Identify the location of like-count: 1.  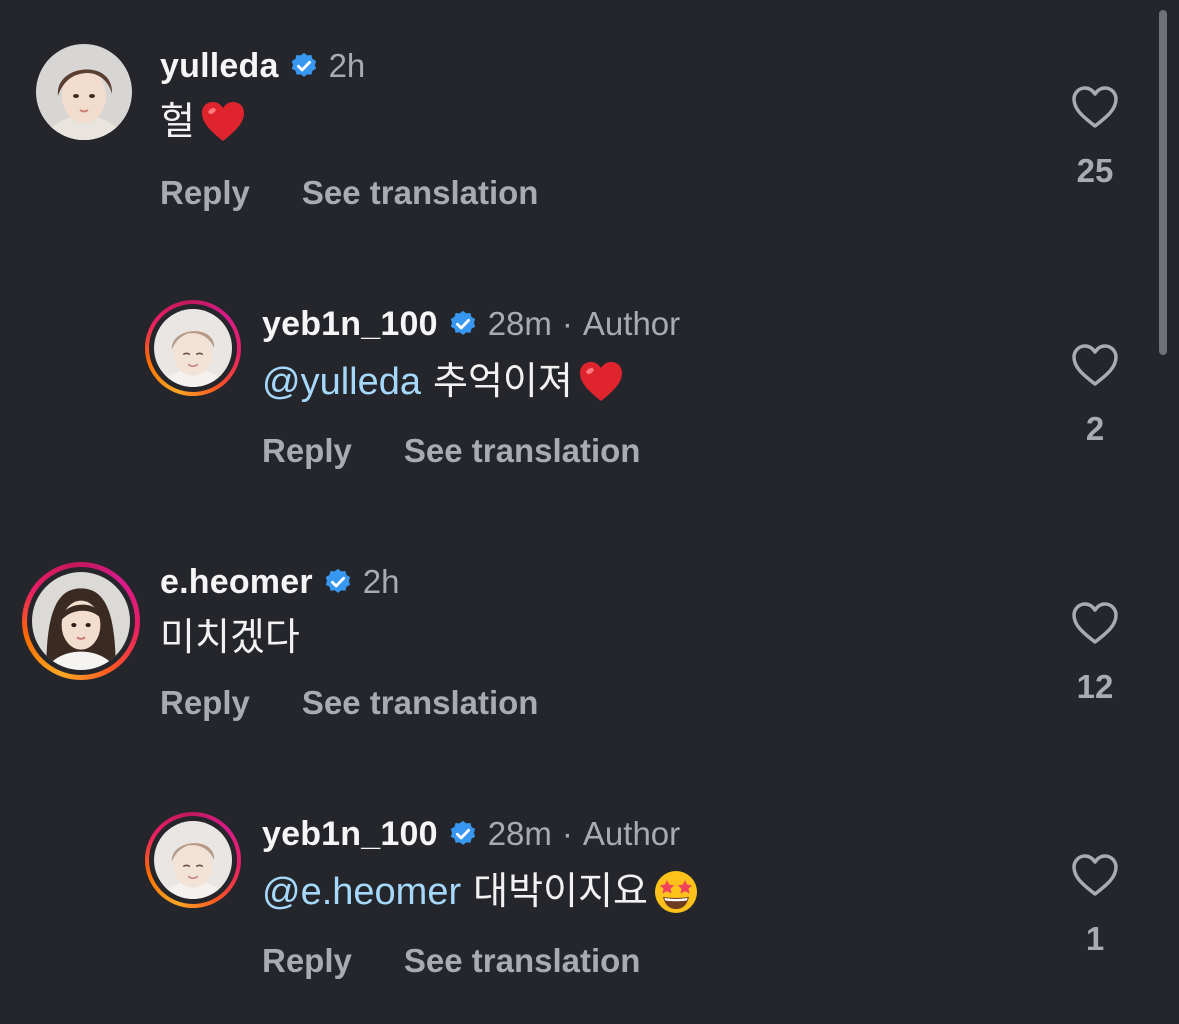
(1095, 938).